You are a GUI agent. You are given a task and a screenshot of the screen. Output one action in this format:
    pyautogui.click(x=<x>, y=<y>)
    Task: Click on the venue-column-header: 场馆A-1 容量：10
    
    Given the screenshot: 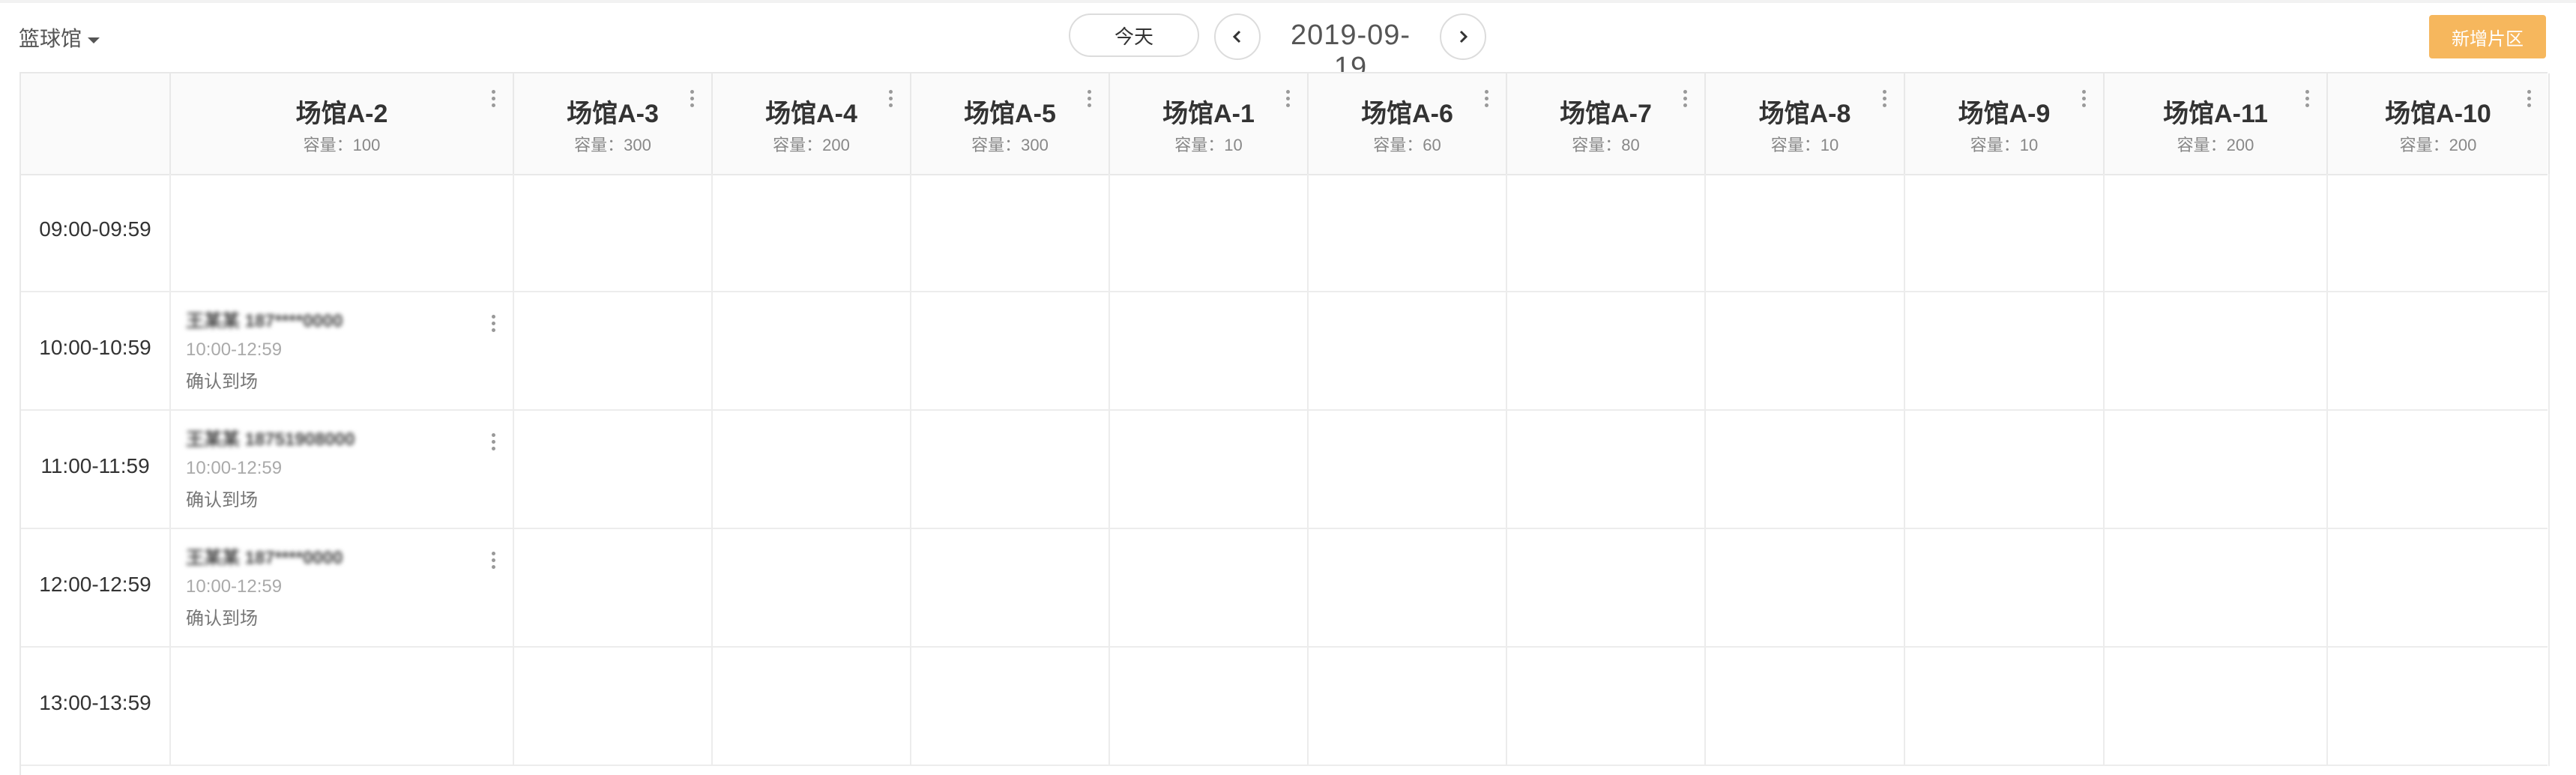 What is the action you would take?
    pyautogui.click(x=1210, y=124)
    